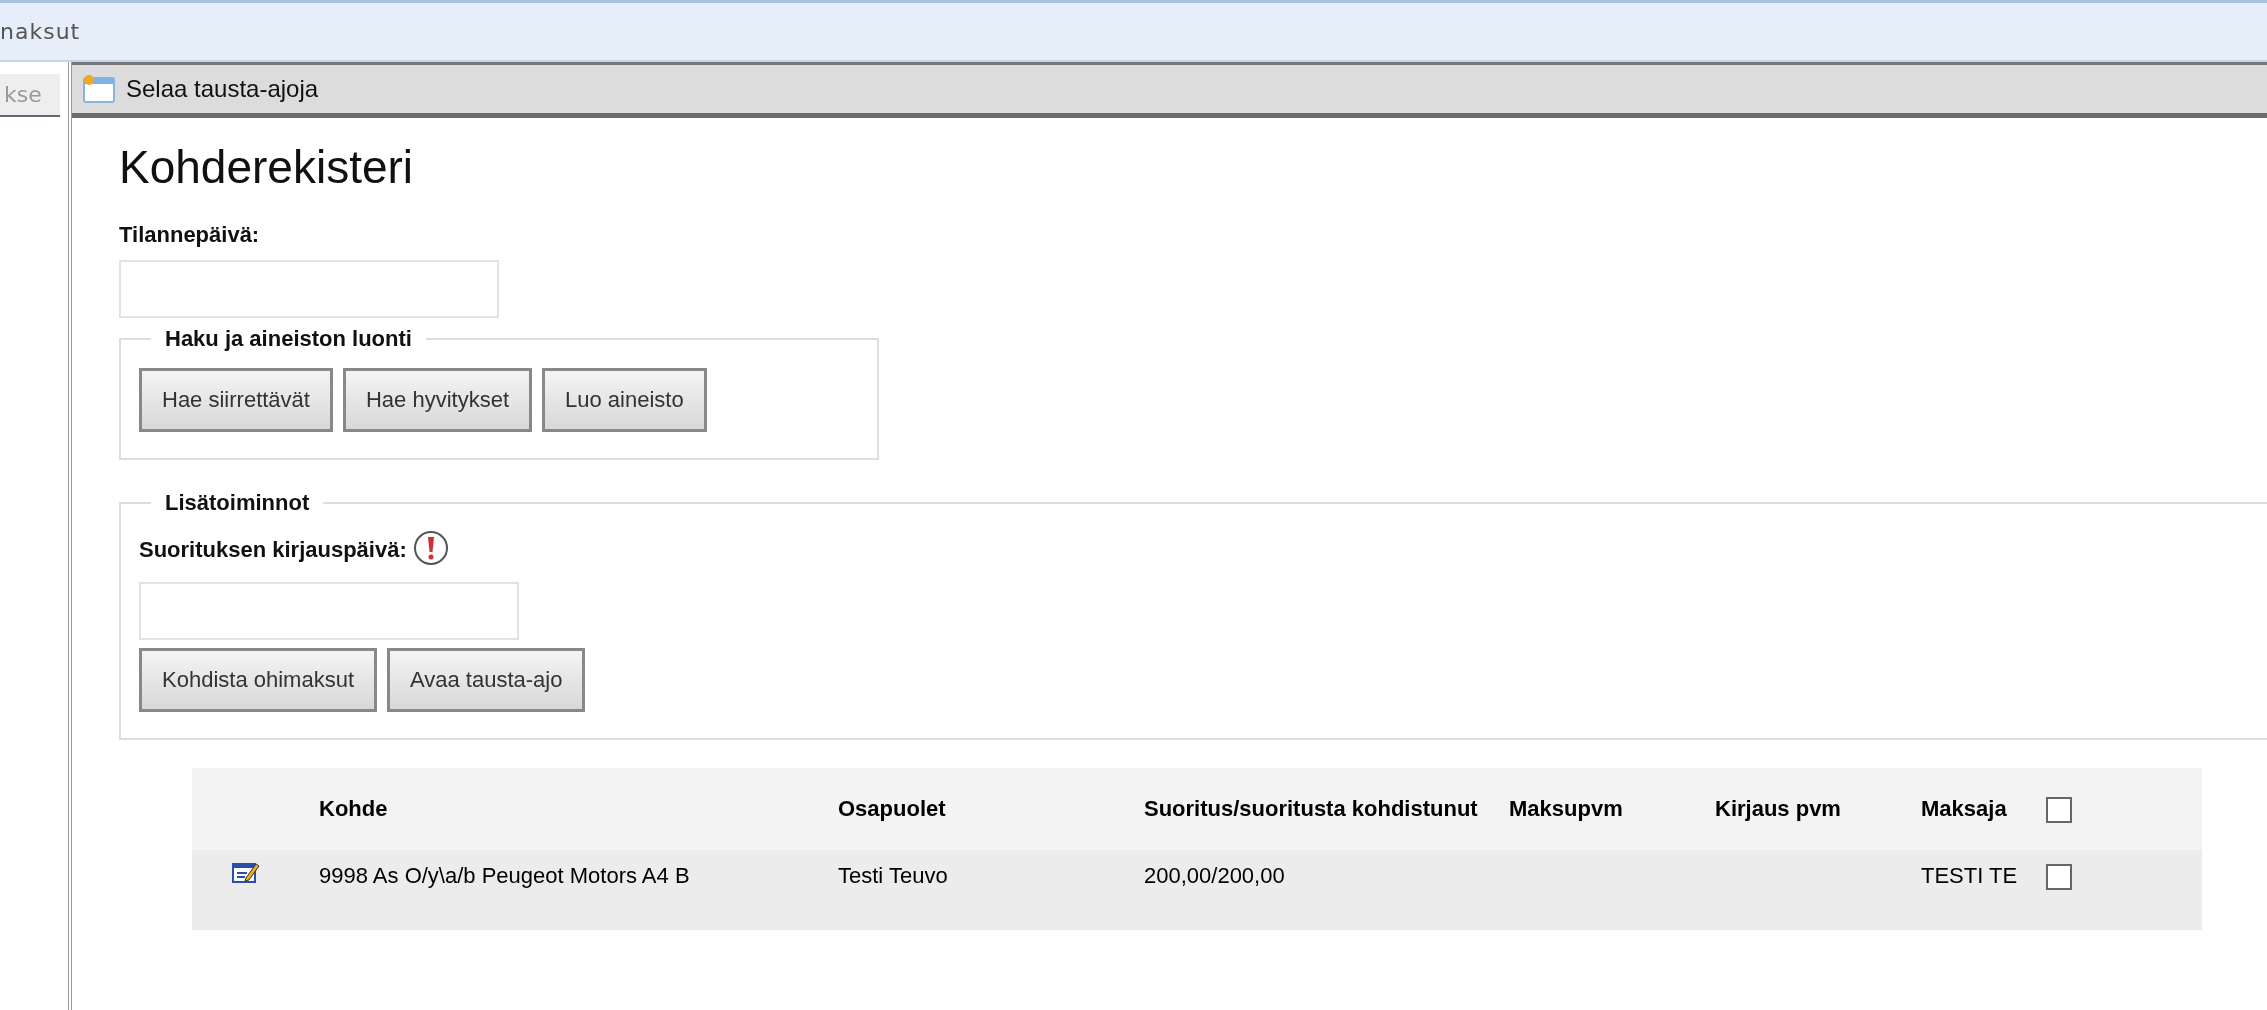 Image resolution: width=2267 pixels, height=1010 pixels. Describe the element at coordinates (1311, 809) in the screenshot. I see `column-header: Suoritus/suoritusta kohdistunut` at that location.